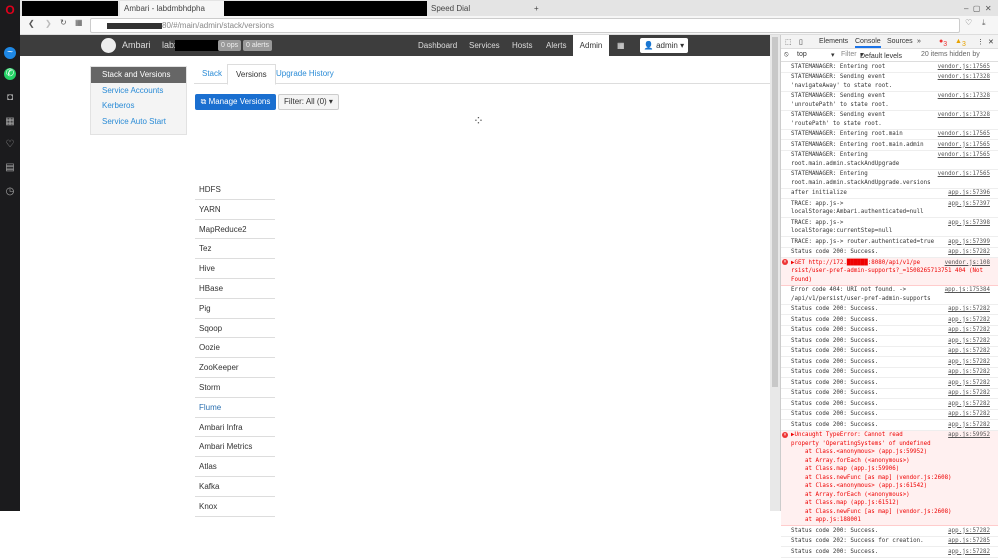 The width and height of the screenshot is (998, 558). What do you see at coordinates (621, 45) in the screenshot?
I see `views-grid-icon: ▦` at bounding box center [621, 45].